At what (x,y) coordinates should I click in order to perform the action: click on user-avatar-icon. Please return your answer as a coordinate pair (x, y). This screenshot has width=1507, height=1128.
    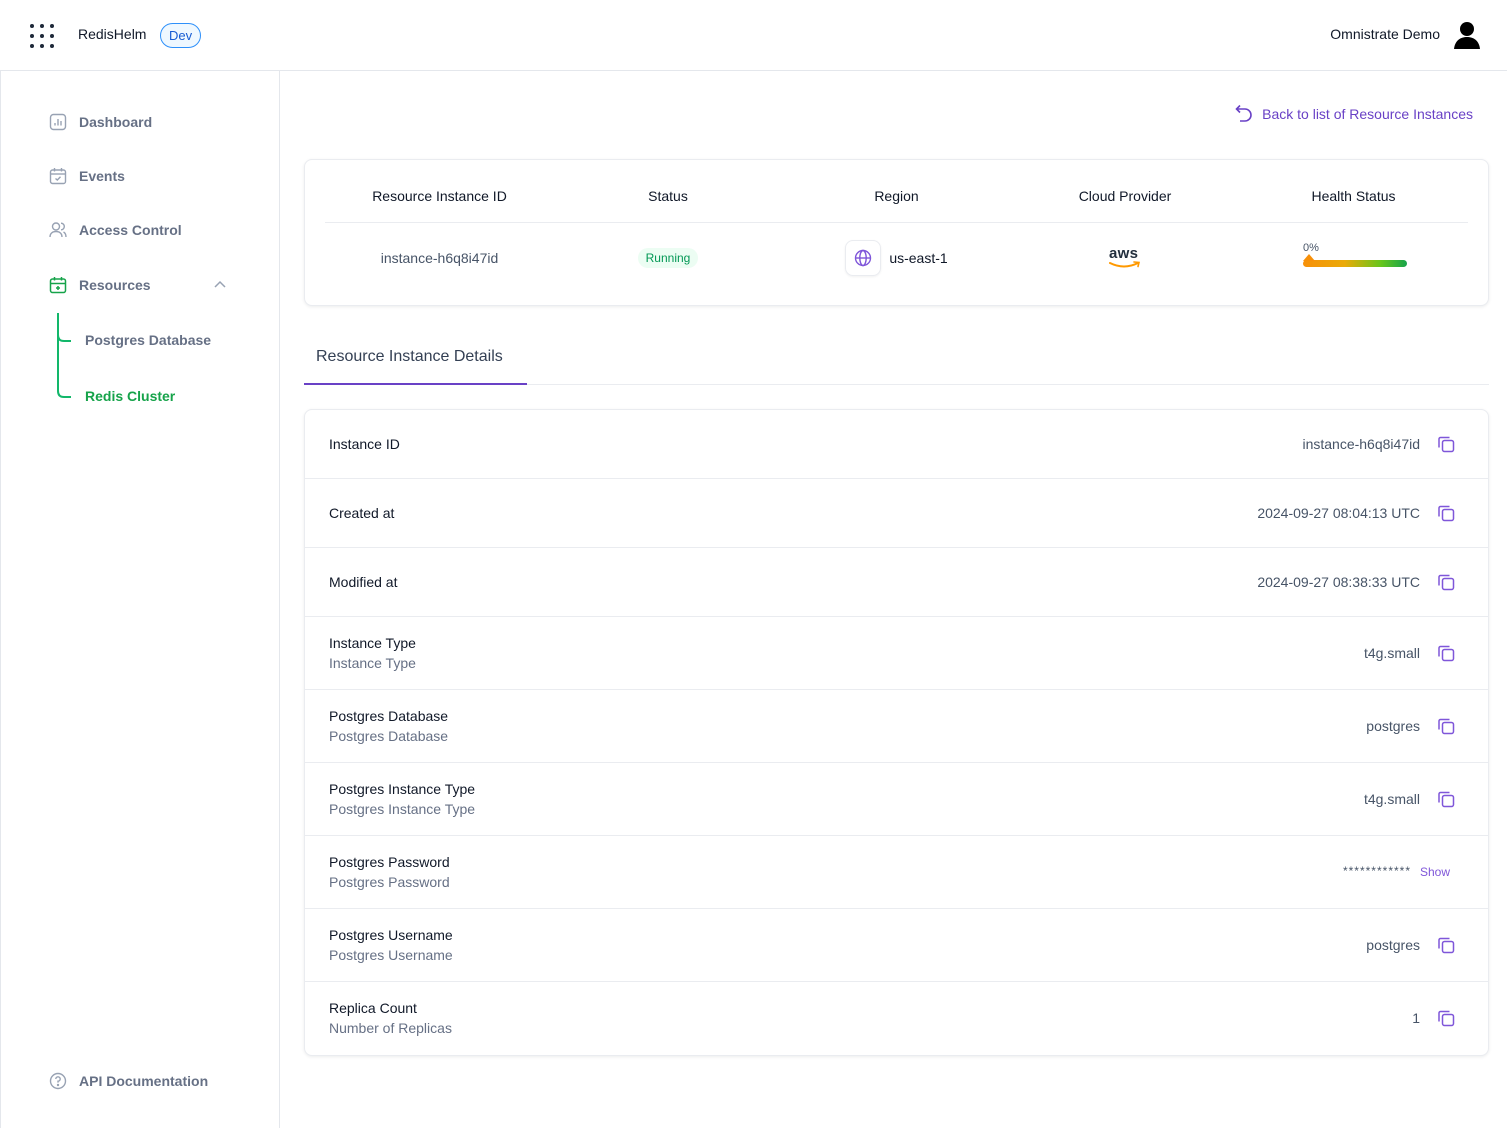
    Looking at the image, I should click on (1467, 35).